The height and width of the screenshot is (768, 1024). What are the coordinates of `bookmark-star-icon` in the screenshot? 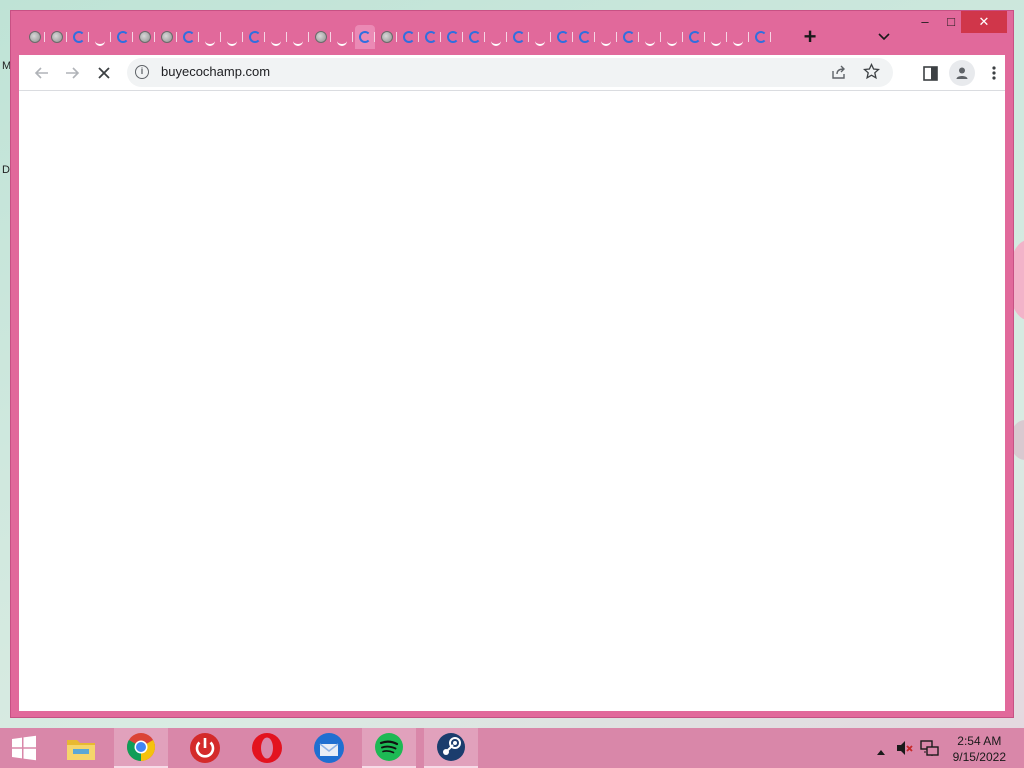 It's located at (871, 73).